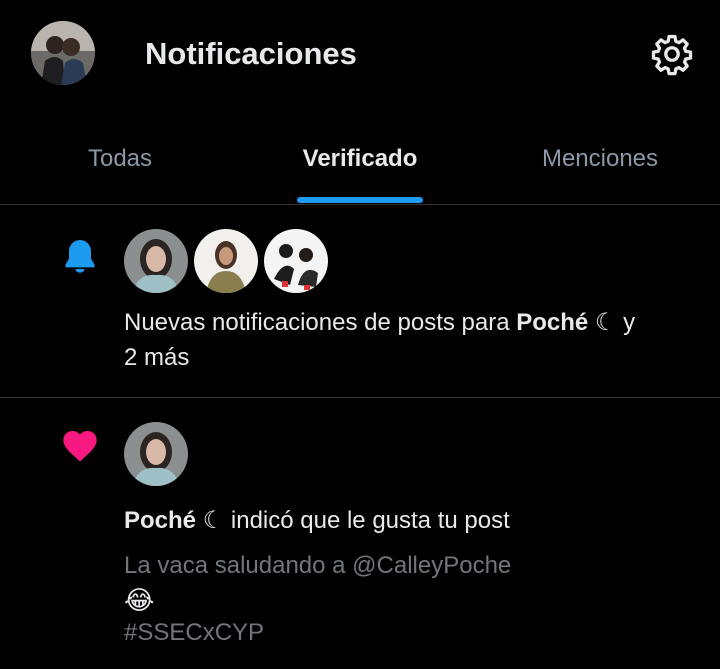  I want to click on profile-avatar, so click(63, 53).